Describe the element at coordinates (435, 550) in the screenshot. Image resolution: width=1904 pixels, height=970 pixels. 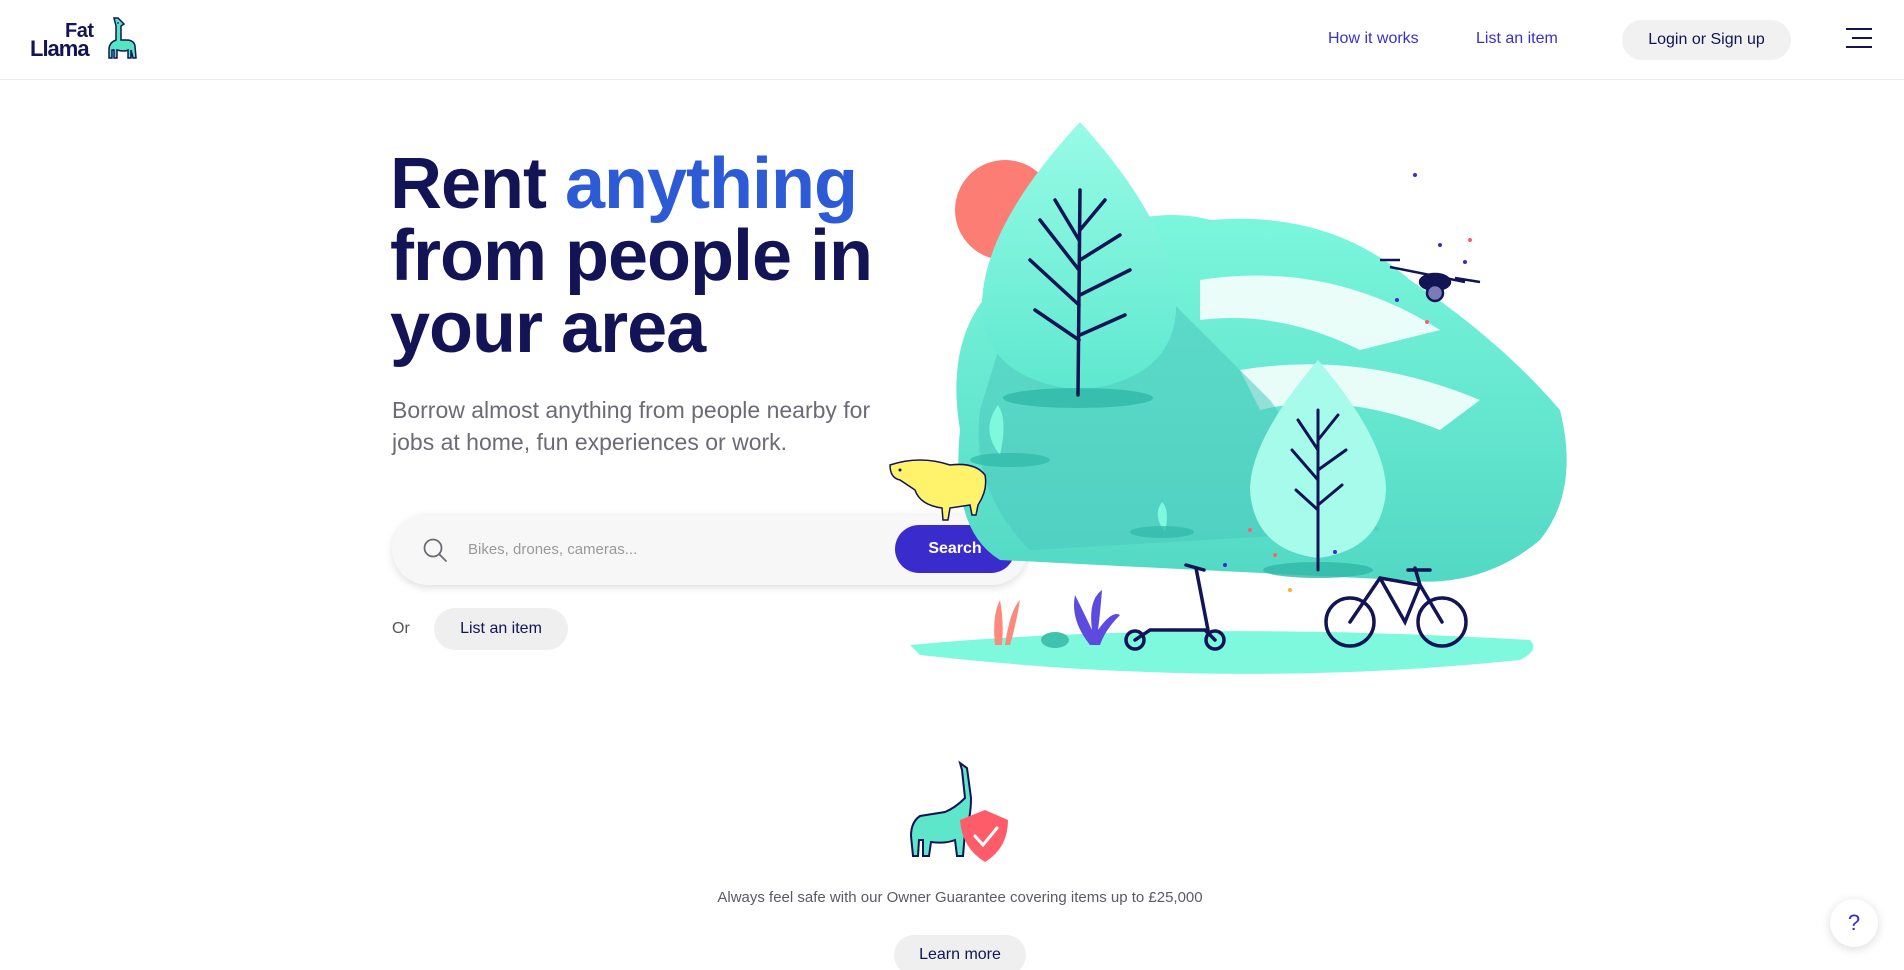
I see `search-icon` at that location.